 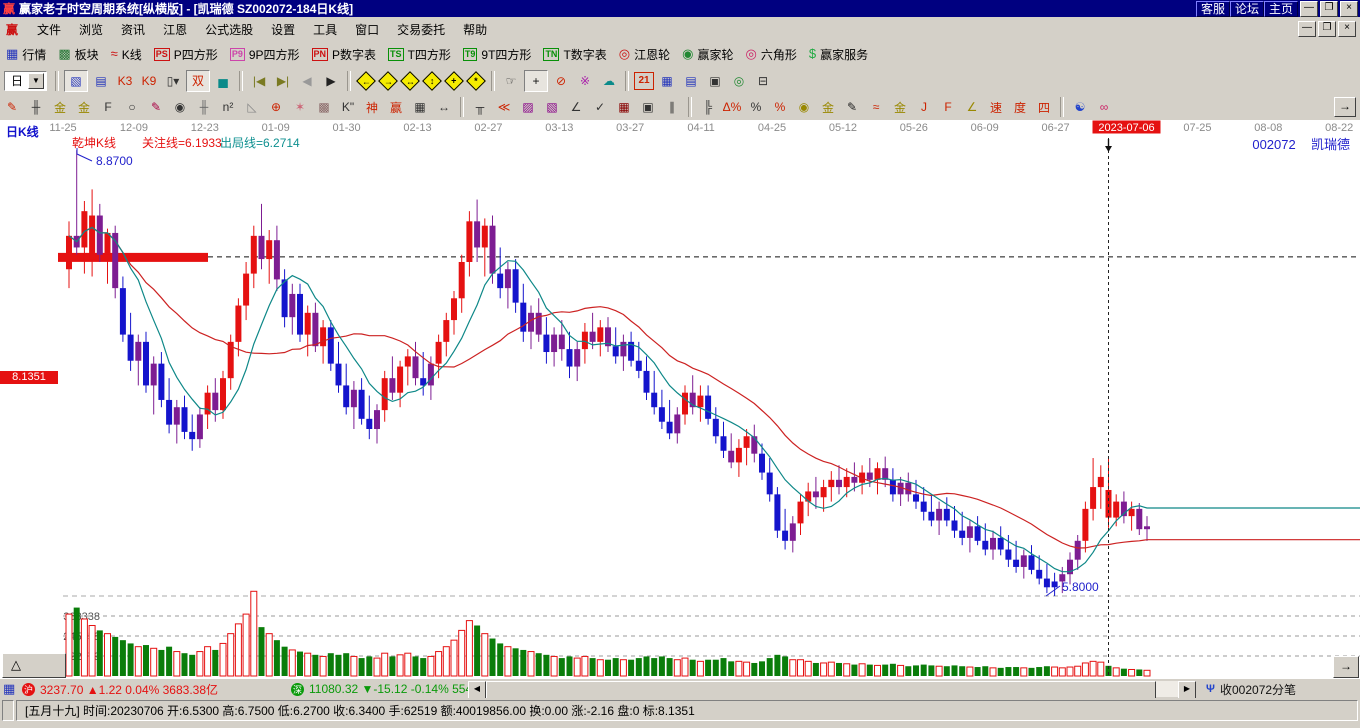 I want to click on parallel-lines-tool: ∥, so click(x=672, y=107).